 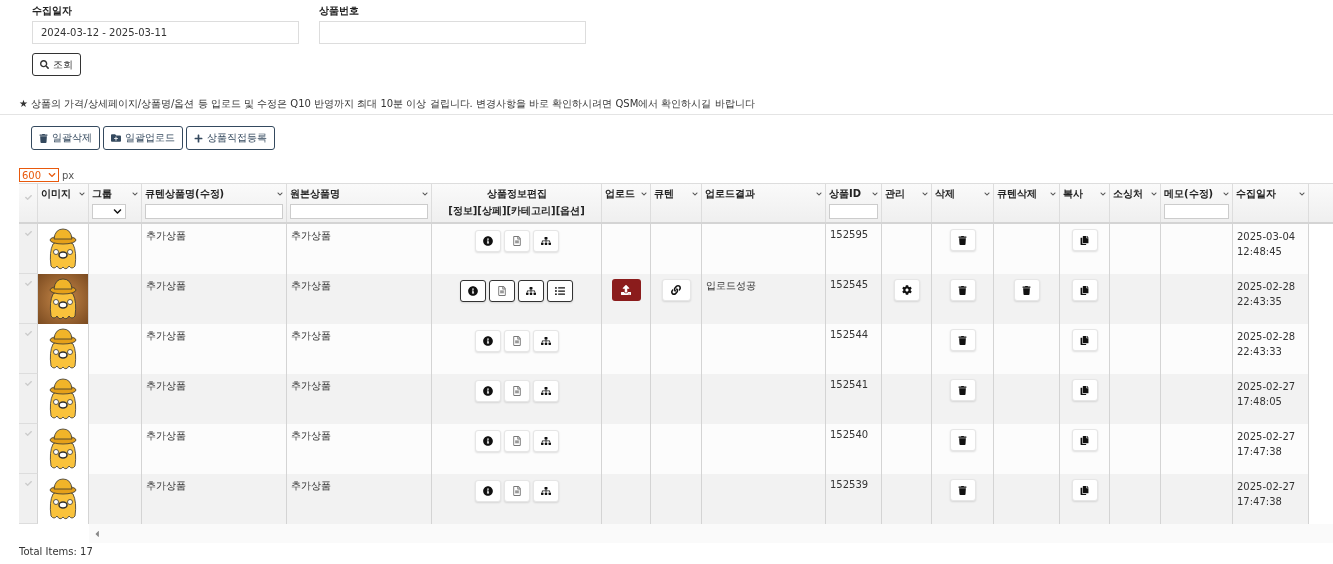 I want to click on column-header: 업로드, so click(x=620, y=194).